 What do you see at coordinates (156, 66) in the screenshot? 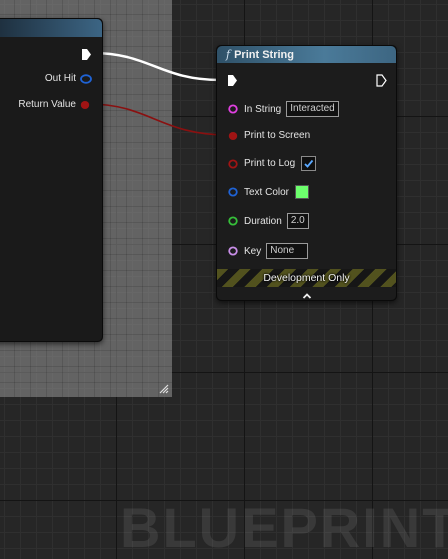
I see `exec-wire` at bounding box center [156, 66].